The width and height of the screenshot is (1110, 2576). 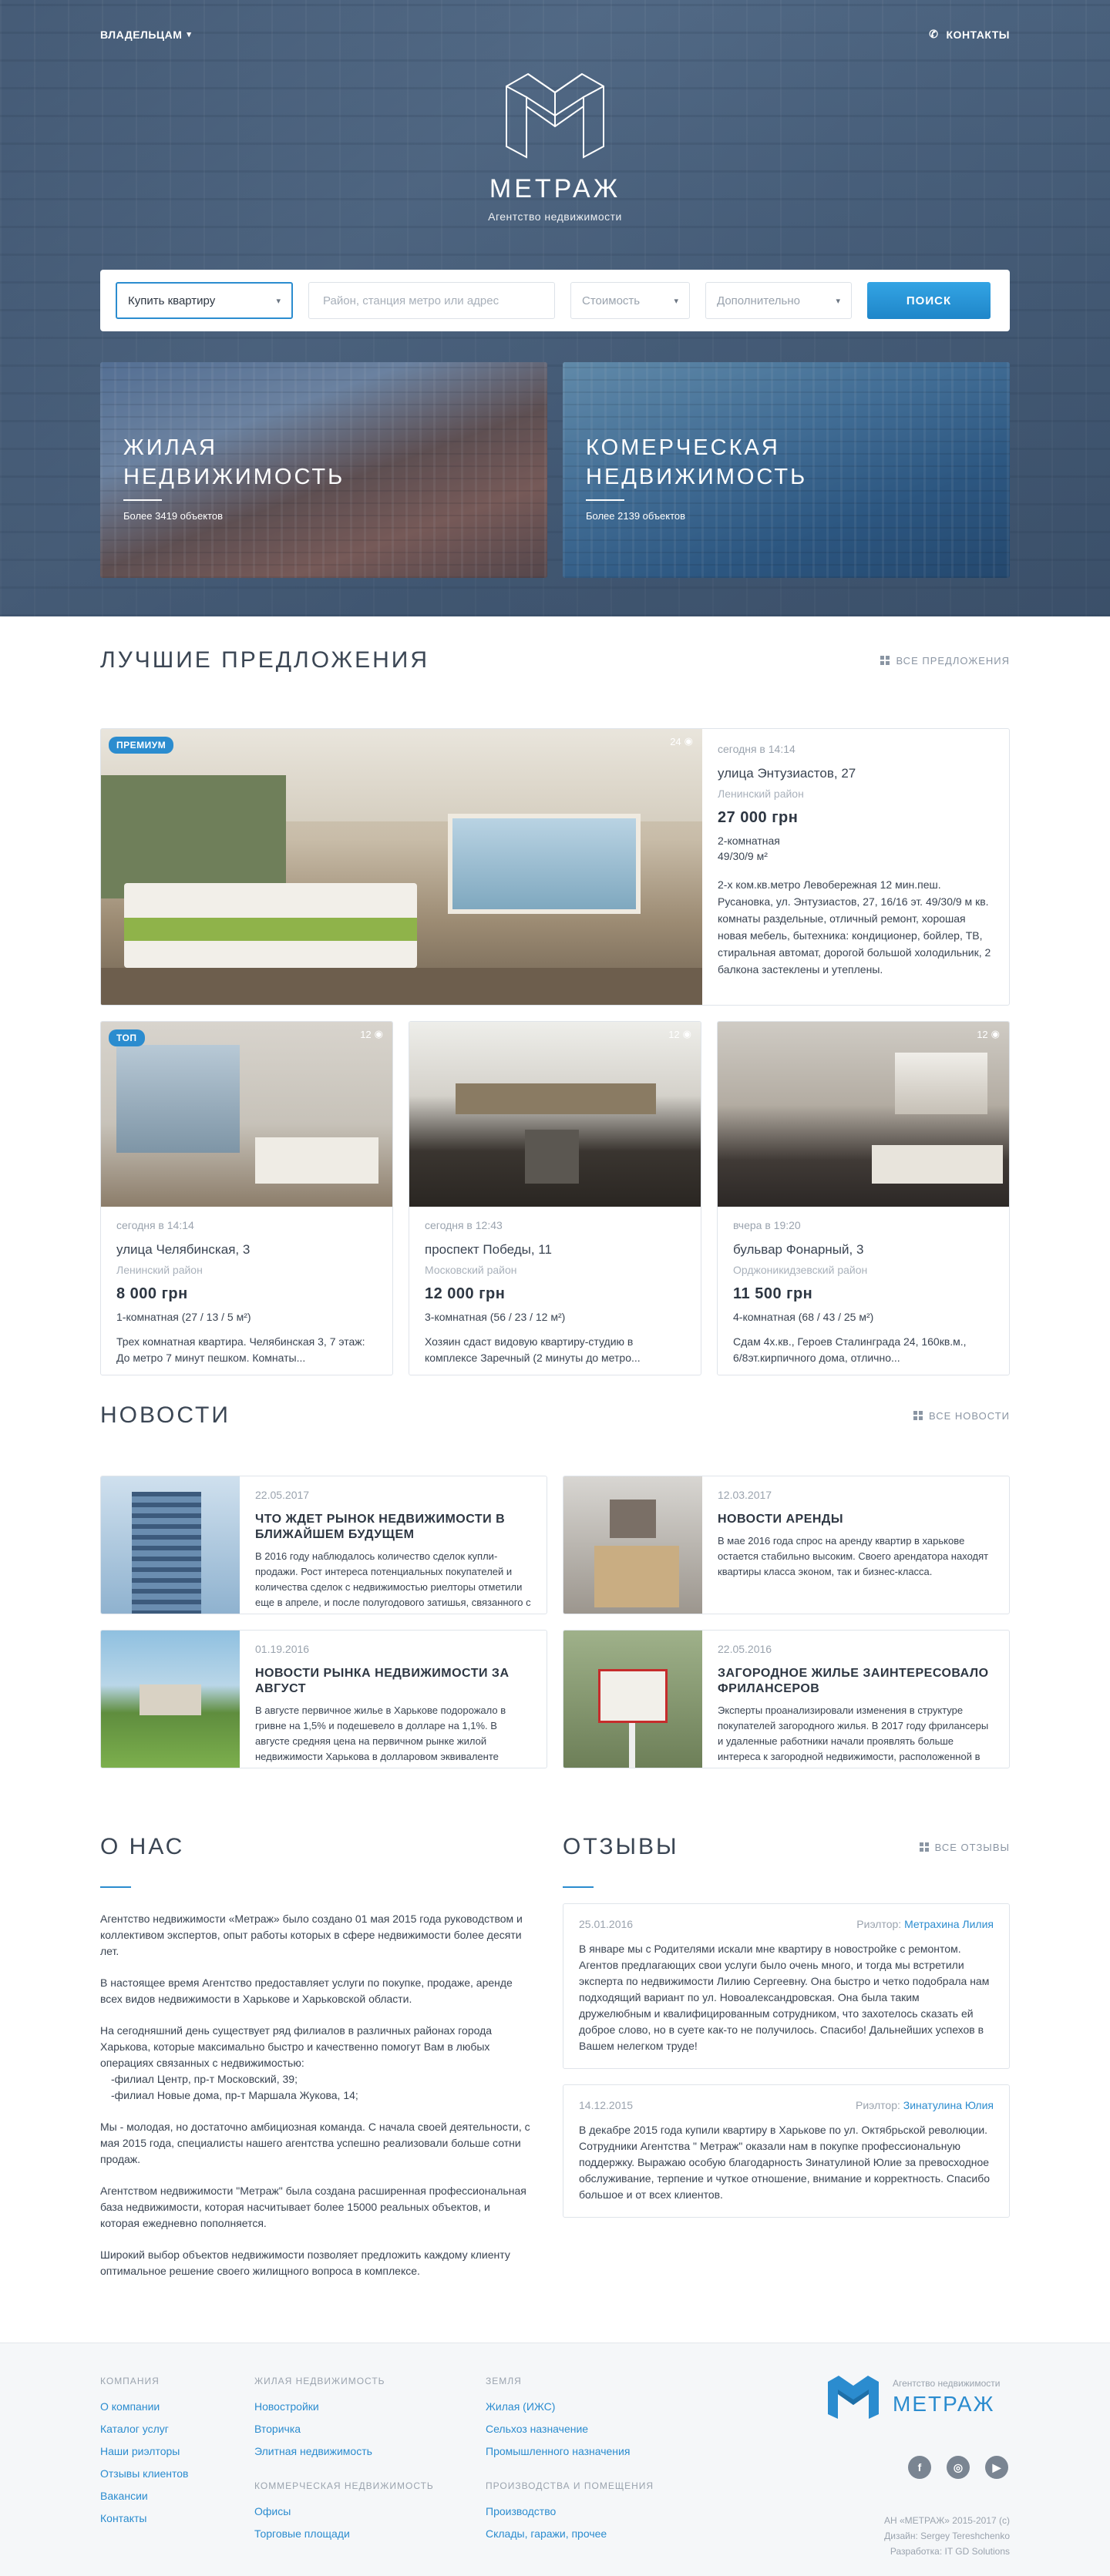 I want to click on logo: МЕТРАЖ Агентство недвижимости, so click(x=555, y=146).